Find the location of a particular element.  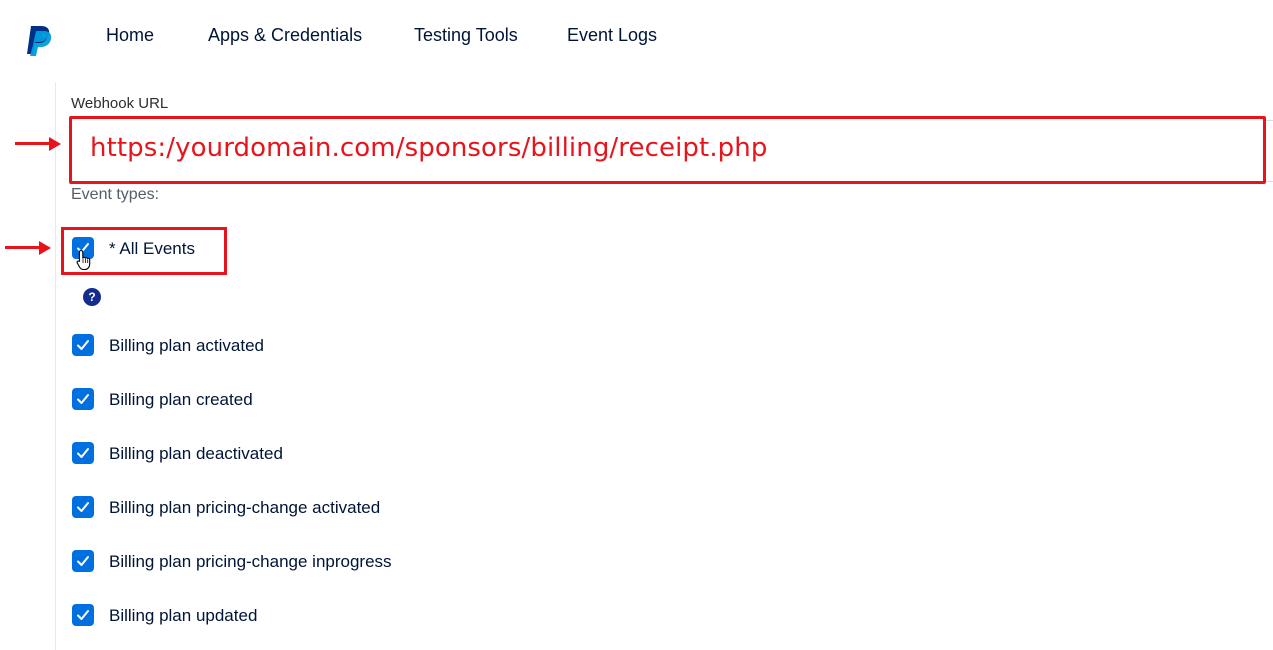

all-events-label: * All Events is located at coordinates (152, 248).